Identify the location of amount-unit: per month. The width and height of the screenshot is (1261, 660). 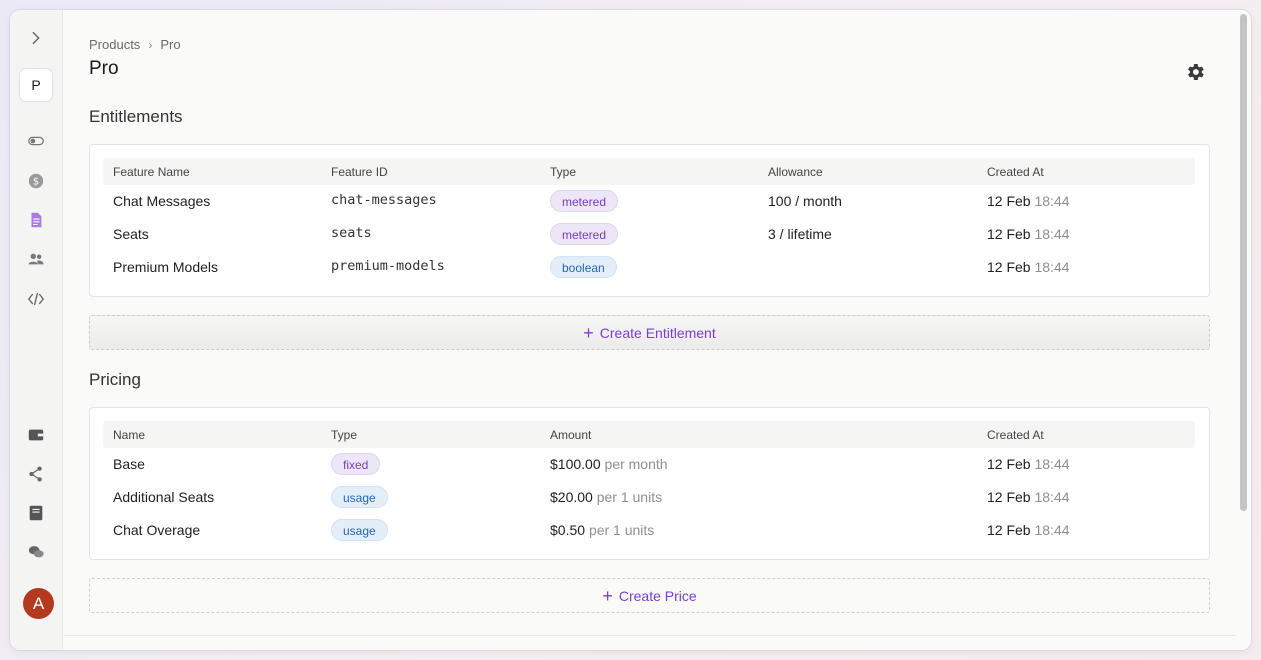
(636, 464).